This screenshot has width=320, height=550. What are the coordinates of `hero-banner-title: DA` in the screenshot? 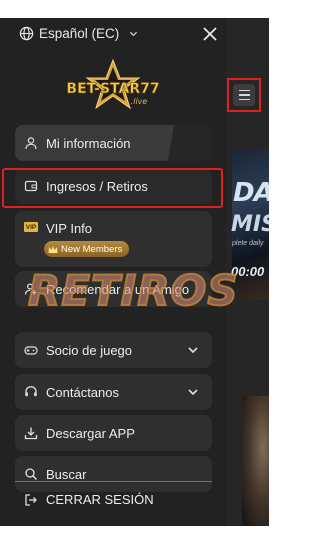 It's located at (251, 193).